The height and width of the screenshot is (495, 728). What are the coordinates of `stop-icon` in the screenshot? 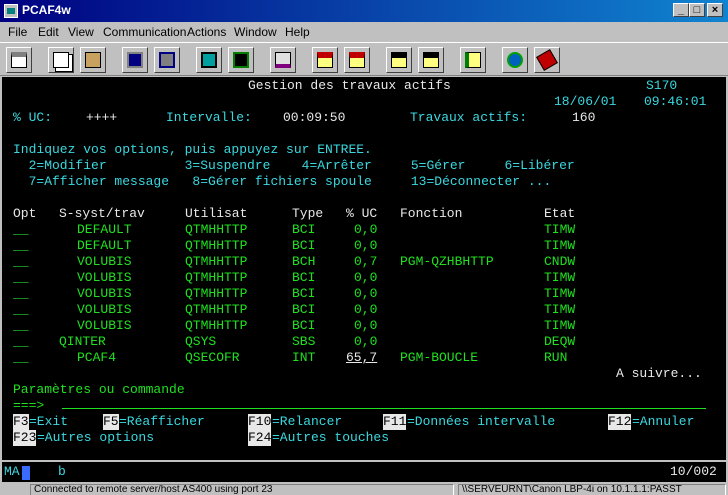 It's located at (357, 60).